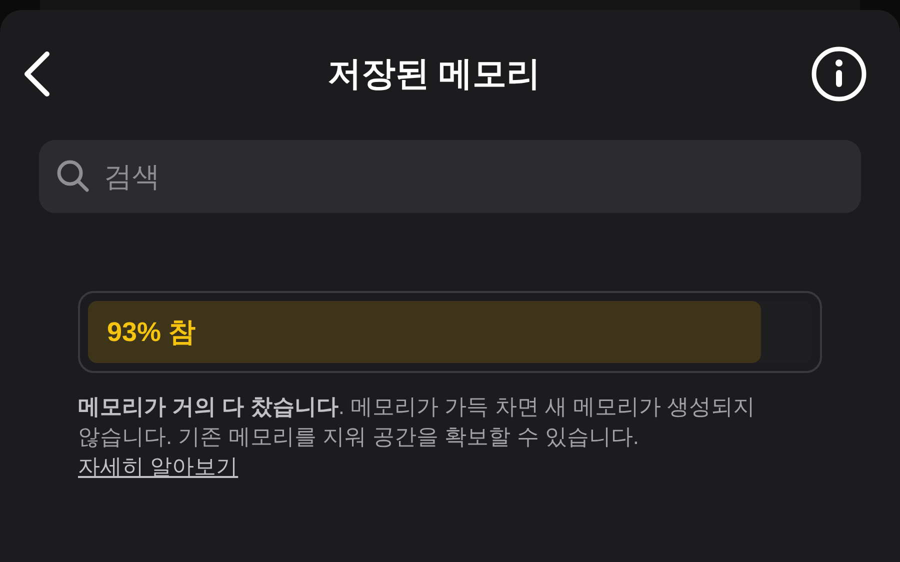  What do you see at coordinates (450, 176) in the screenshot?
I see `search-field: 검색` at bounding box center [450, 176].